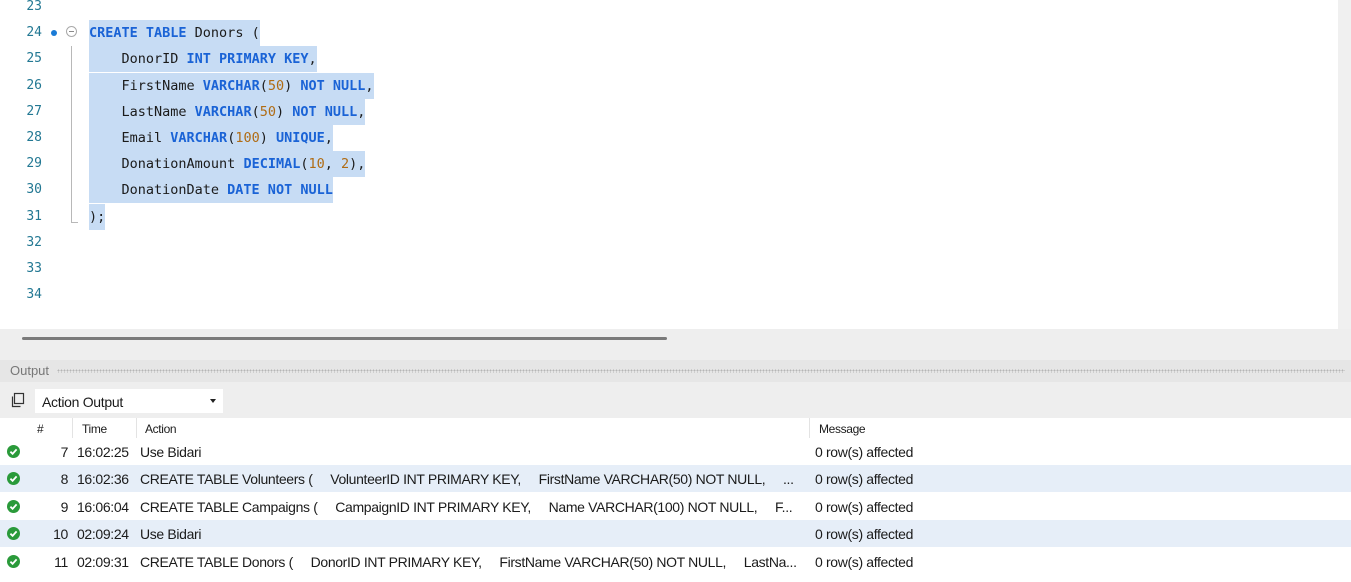 The height and width of the screenshot is (582, 1351). Describe the element at coordinates (669, 295) in the screenshot. I see `code-line: 34` at that location.